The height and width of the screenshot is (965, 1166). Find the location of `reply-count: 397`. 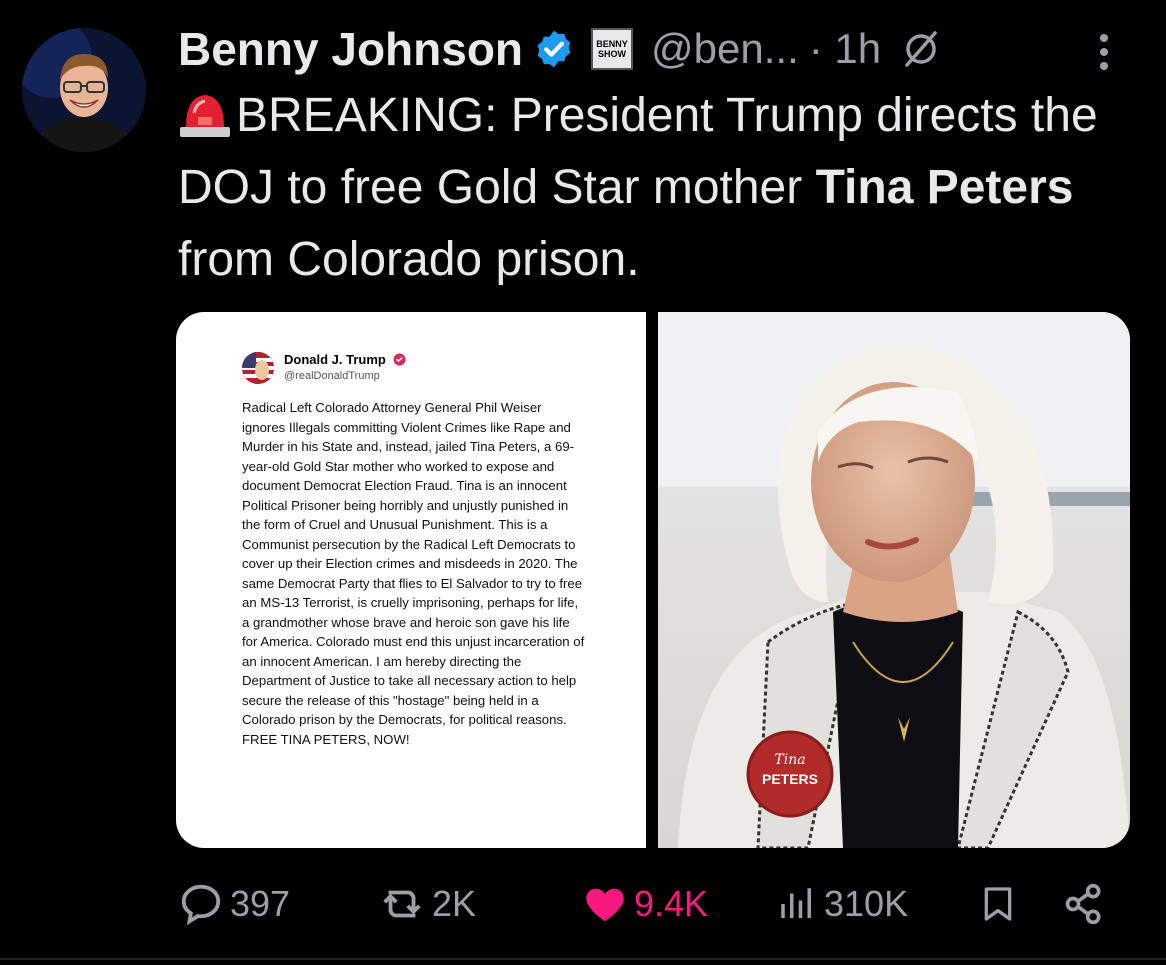

reply-count: 397 is located at coordinates (260, 903).